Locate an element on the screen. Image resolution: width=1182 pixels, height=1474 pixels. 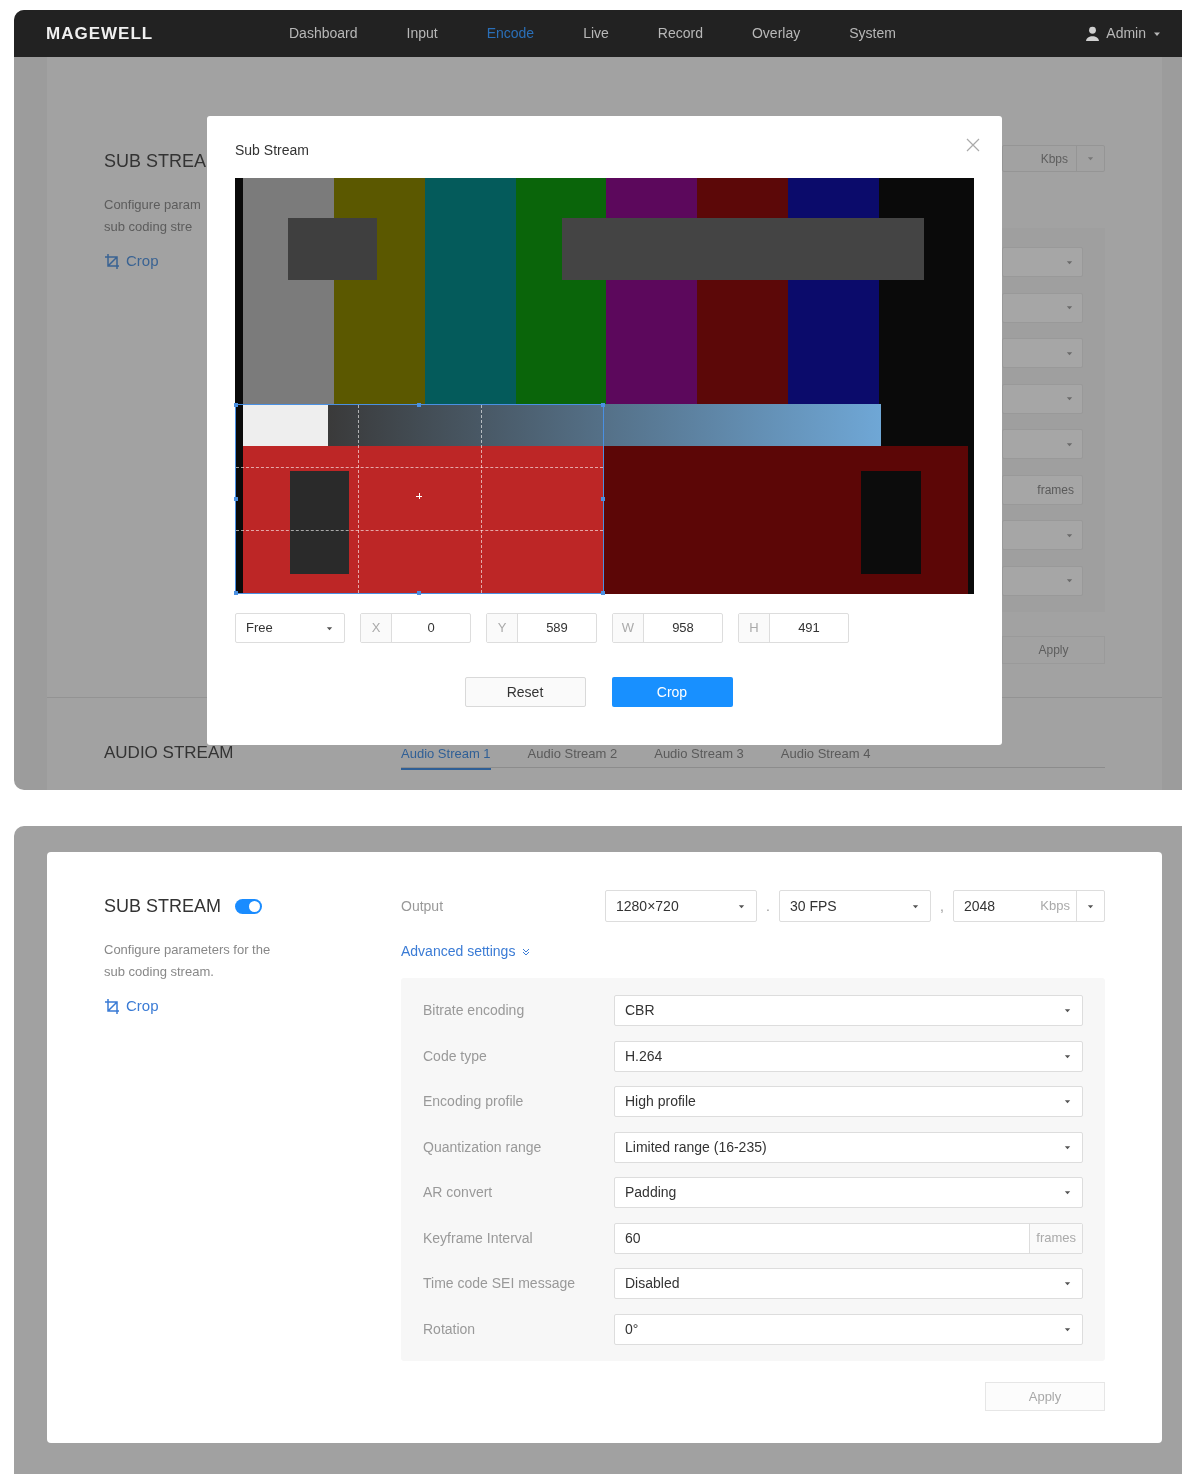
crop-selection is located at coordinates (419, 499).